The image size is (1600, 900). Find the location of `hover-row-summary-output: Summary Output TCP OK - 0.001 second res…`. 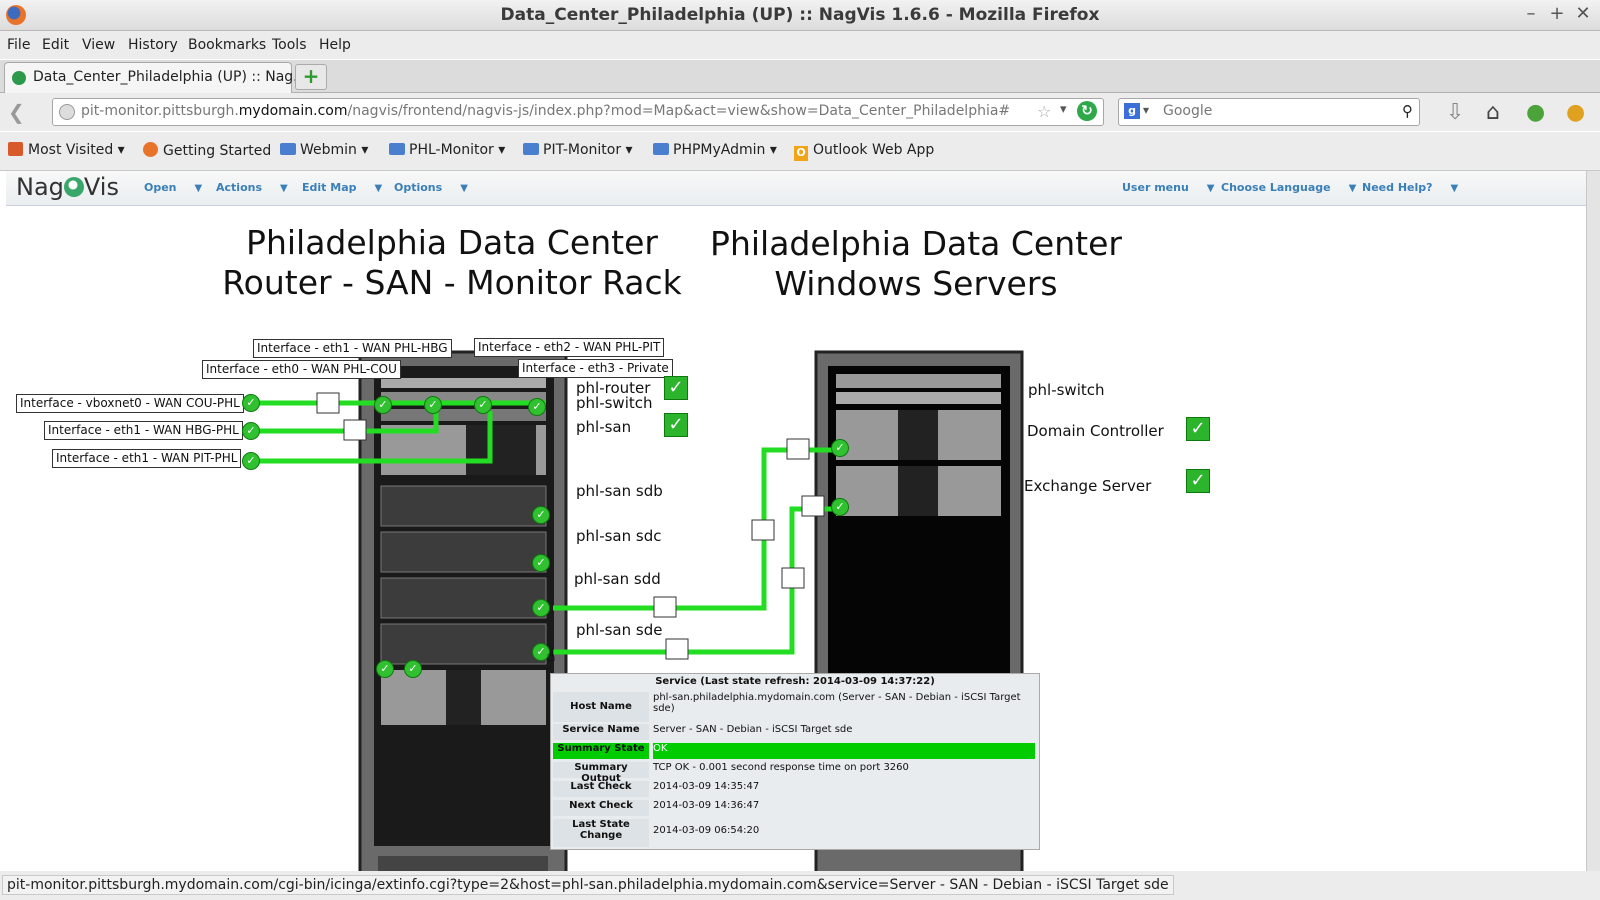

hover-row-summary-output: Summary Output TCP OK - 0.001 second res… is located at coordinates (795, 773).